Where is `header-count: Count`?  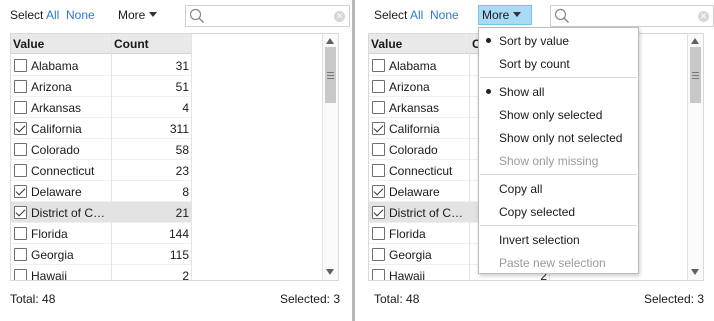 header-count: Count is located at coordinates (131, 44).